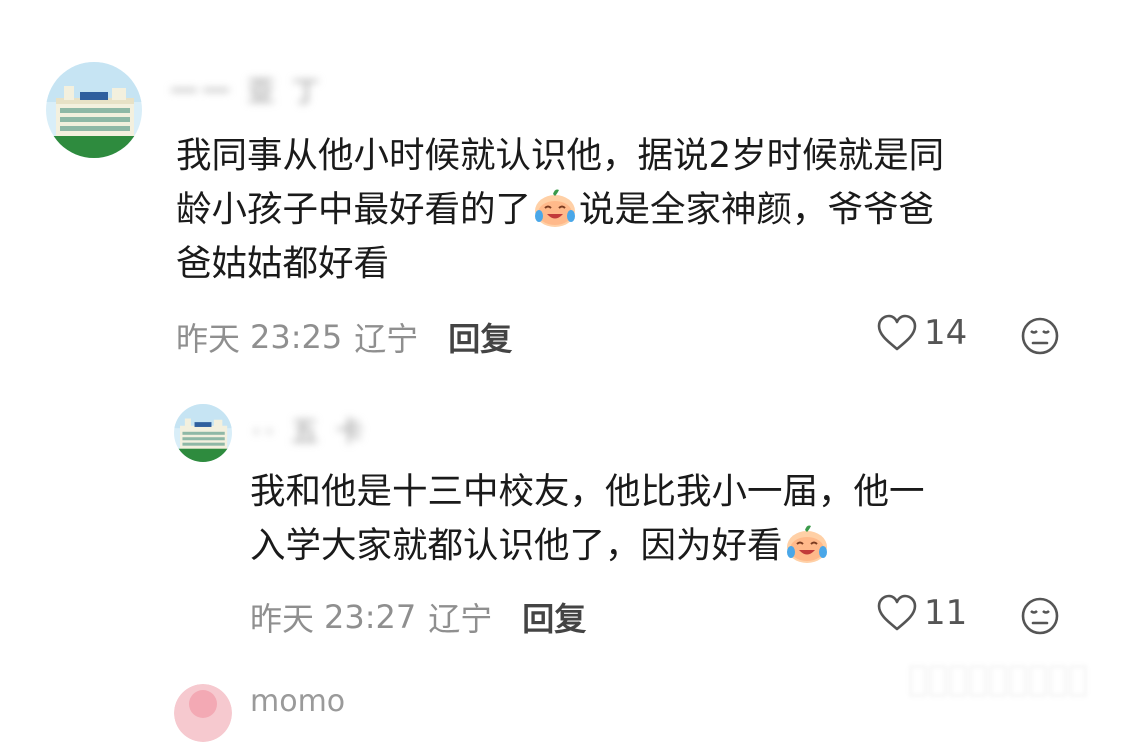 This screenshot has height=742, width=1124. What do you see at coordinates (418, 617) in the screenshot?
I see `comment-meta: 昨天 23:27 辽宁 回复` at bounding box center [418, 617].